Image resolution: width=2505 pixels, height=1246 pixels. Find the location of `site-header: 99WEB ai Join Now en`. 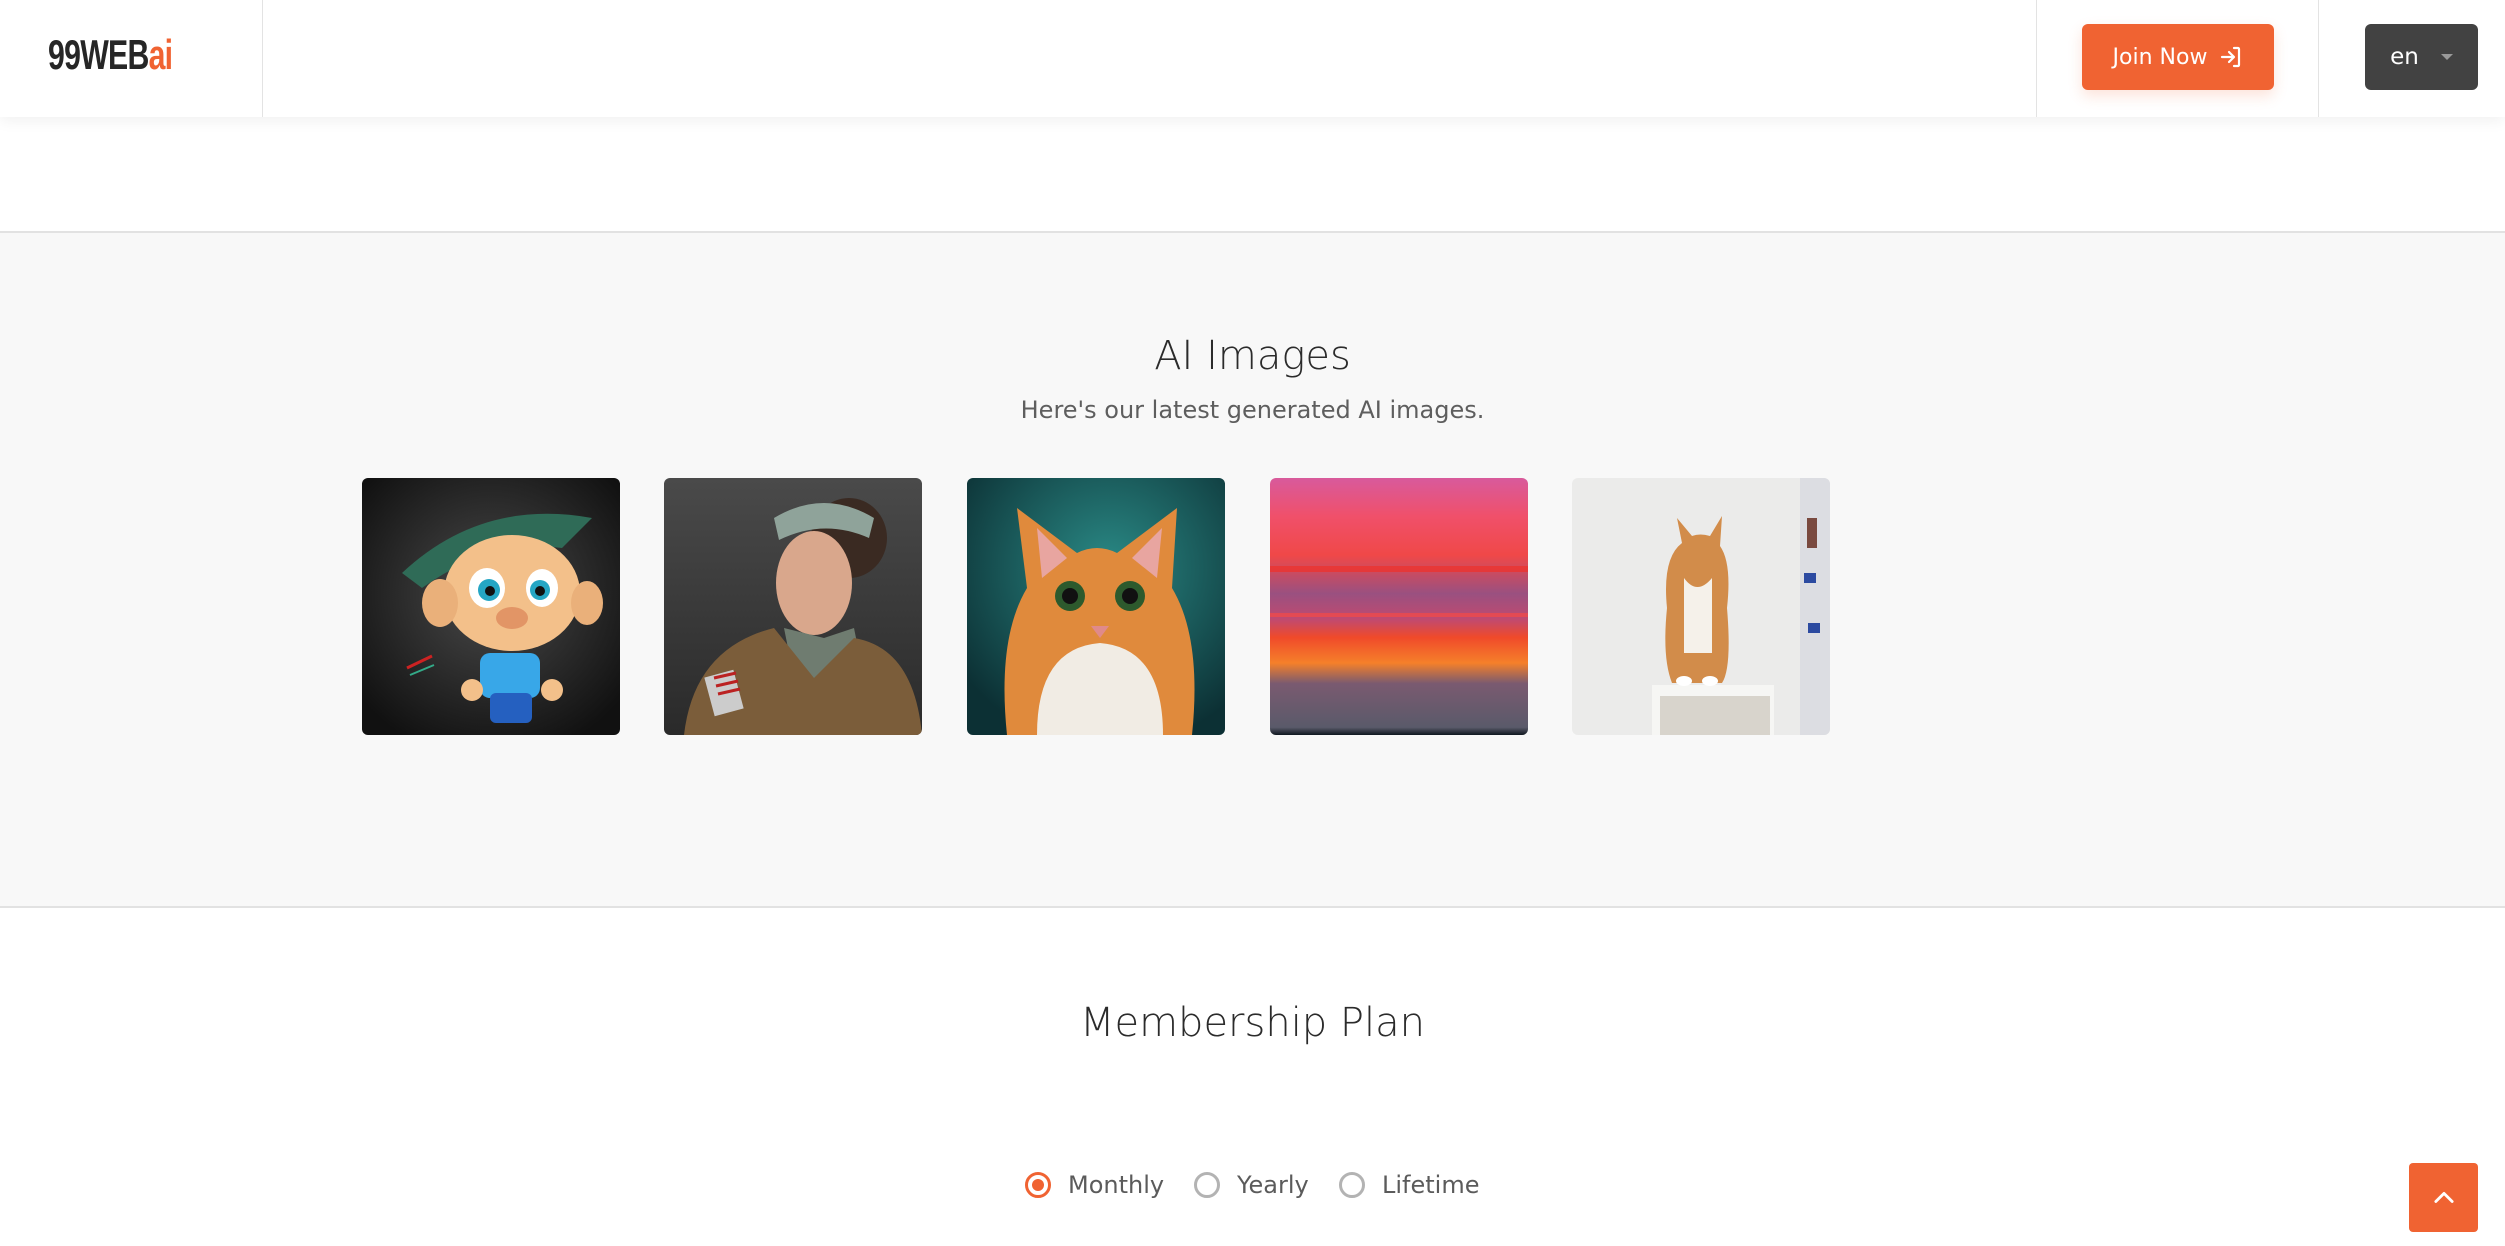

site-header: 99WEB ai Join Now en is located at coordinates (1252, 58).